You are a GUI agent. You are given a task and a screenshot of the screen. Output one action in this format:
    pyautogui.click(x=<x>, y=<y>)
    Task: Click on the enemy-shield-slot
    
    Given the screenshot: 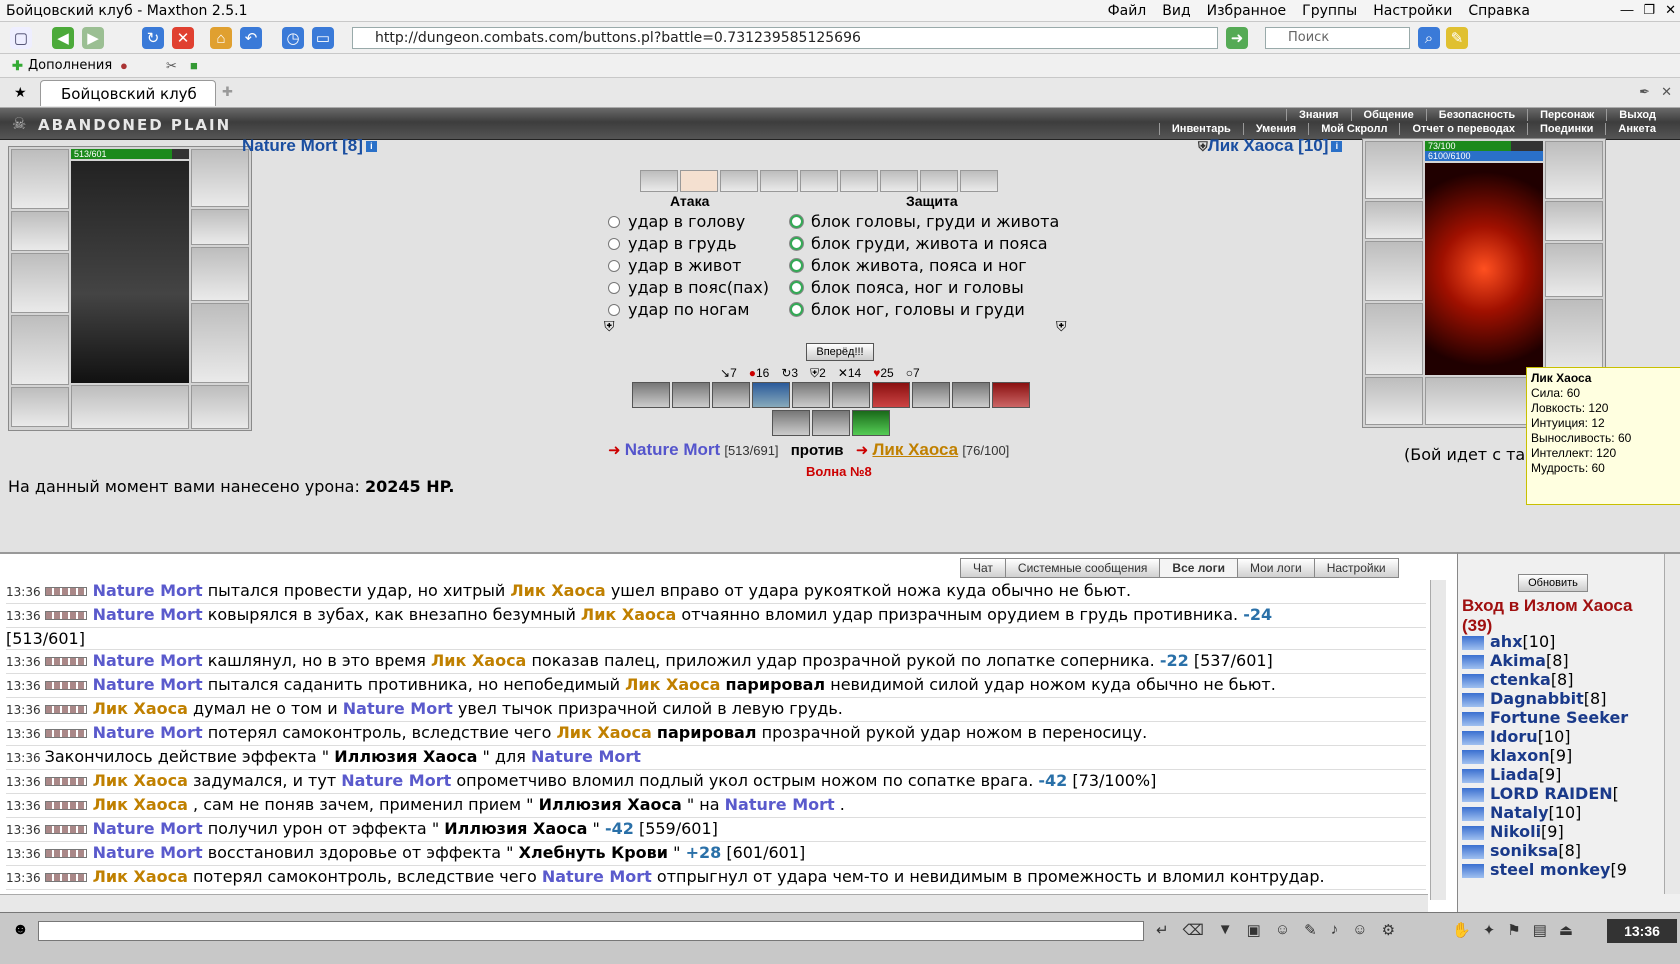 What is the action you would take?
    pyautogui.click(x=1574, y=270)
    